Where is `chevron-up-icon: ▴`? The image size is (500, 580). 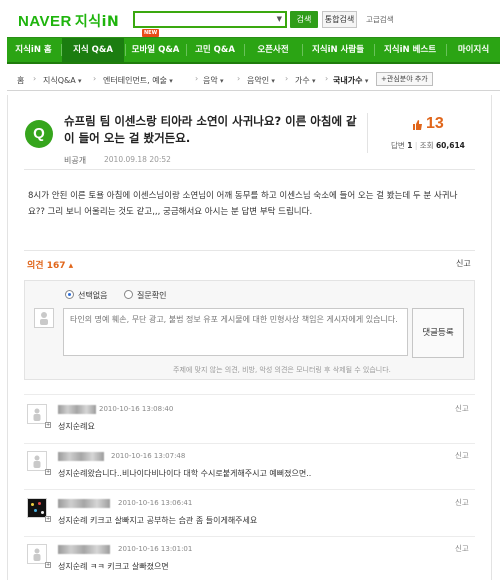 chevron-up-icon: ▴ is located at coordinates (71, 266).